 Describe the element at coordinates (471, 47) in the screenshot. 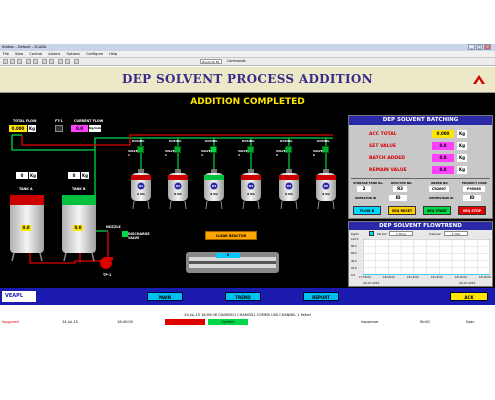

I see `minimize-button: _` at that location.